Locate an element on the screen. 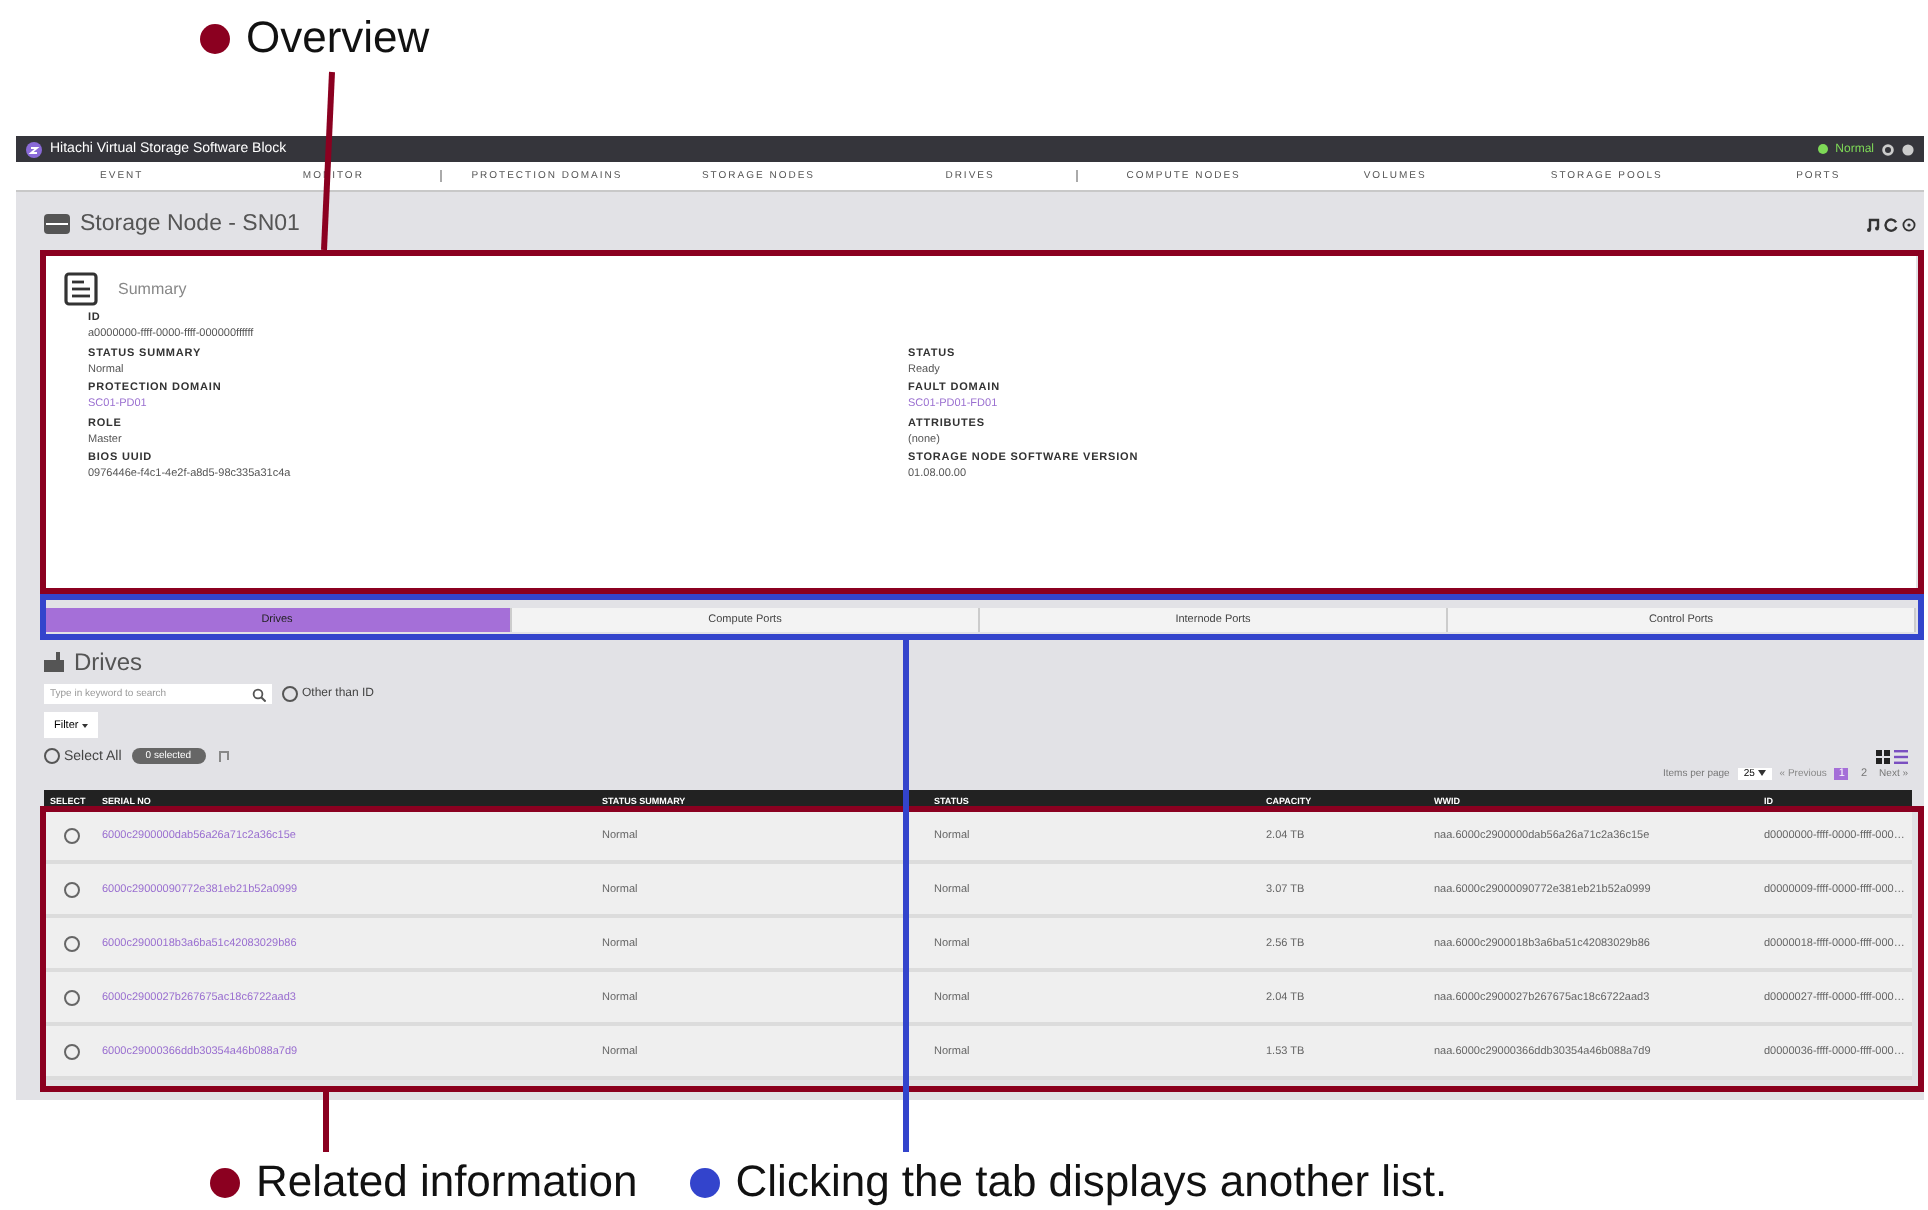  callout-label: Clicking the tab displays another list. is located at coordinates (1091, 1182).